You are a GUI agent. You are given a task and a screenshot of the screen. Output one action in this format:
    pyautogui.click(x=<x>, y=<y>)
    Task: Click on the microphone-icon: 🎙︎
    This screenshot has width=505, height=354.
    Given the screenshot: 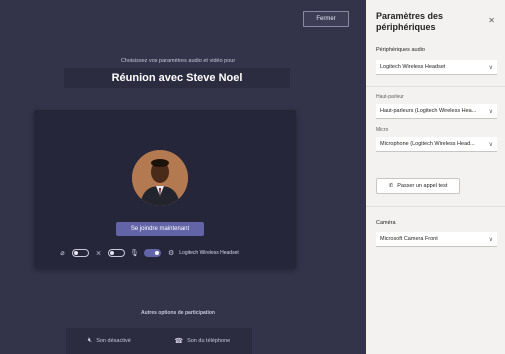 What is the action you would take?
    pyautogui.click(x=134, y=253)
    